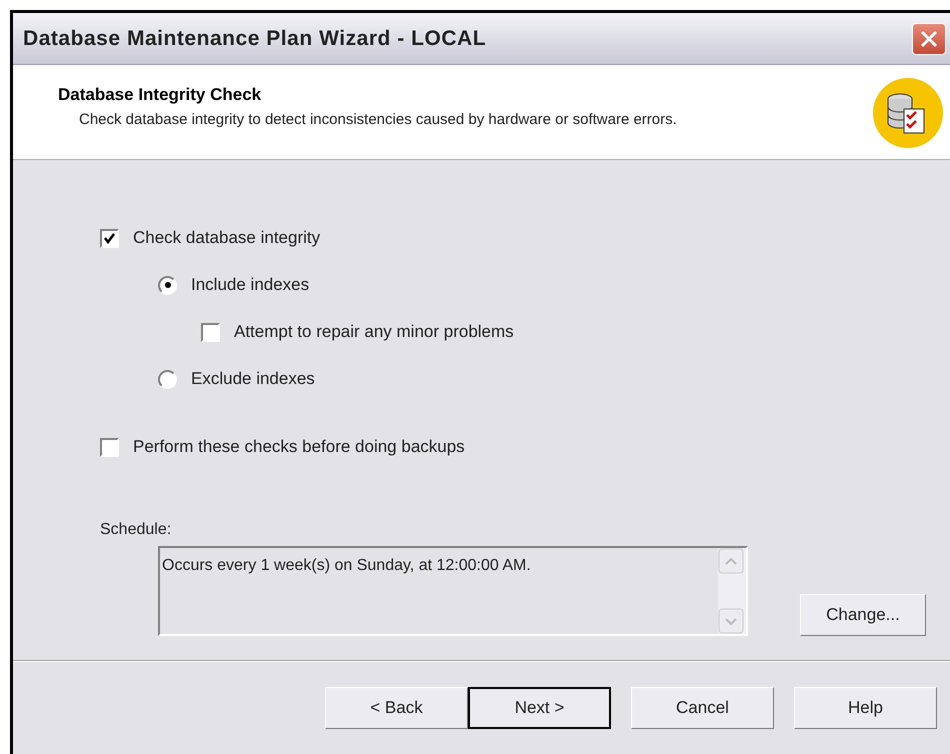 Image resolution: width=950 pixels, height=754 pixels. Describe the element at coordinates (346, 566) in the screenshot. I see `schedule-text: Occurs every 1 week(s) on Sunday, at 12:00:00 AM.` at that location.